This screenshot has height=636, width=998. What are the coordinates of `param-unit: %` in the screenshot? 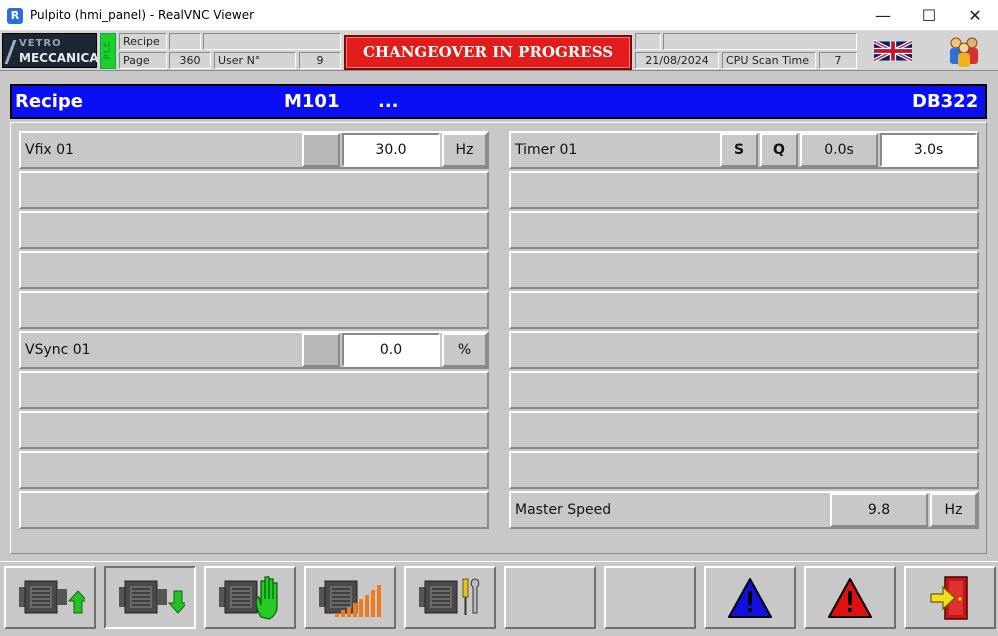 It's located at (464, 350).